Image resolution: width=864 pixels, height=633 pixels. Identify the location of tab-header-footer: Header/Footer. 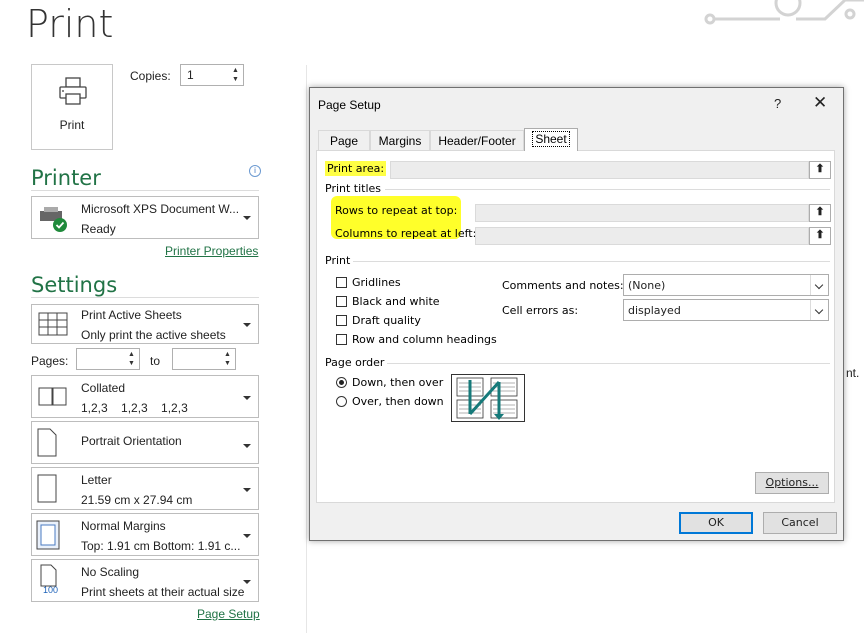
(477, 140).